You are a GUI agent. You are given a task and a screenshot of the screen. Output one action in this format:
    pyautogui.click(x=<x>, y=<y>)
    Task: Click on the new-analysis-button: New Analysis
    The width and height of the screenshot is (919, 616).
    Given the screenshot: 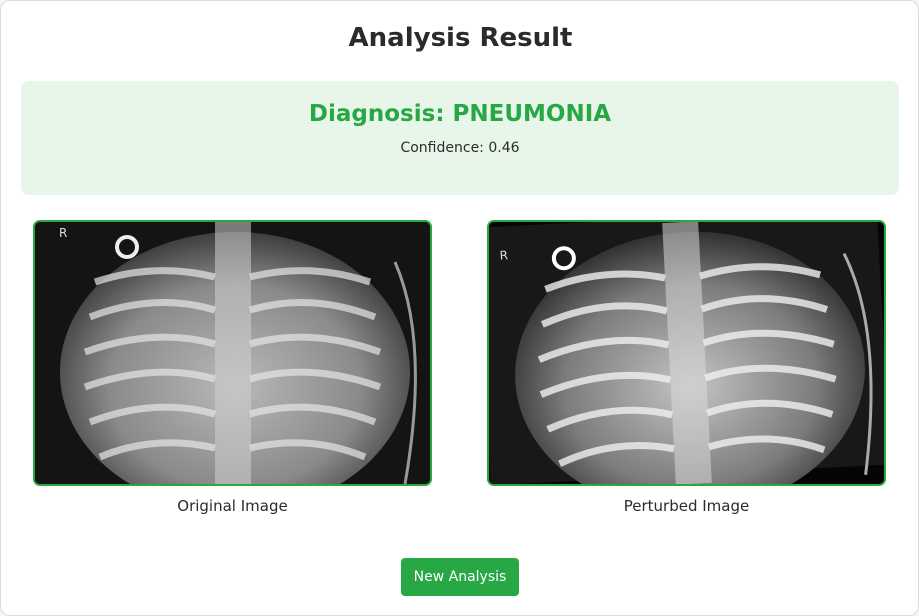 What is the action you would take?
    pyautogui.click(x=460, y=577)
    